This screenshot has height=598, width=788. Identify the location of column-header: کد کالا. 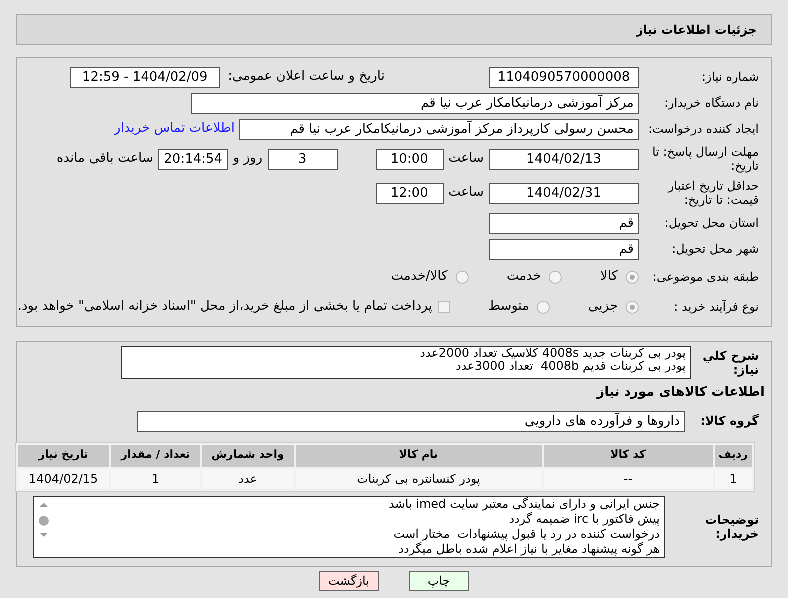
(628, 455).